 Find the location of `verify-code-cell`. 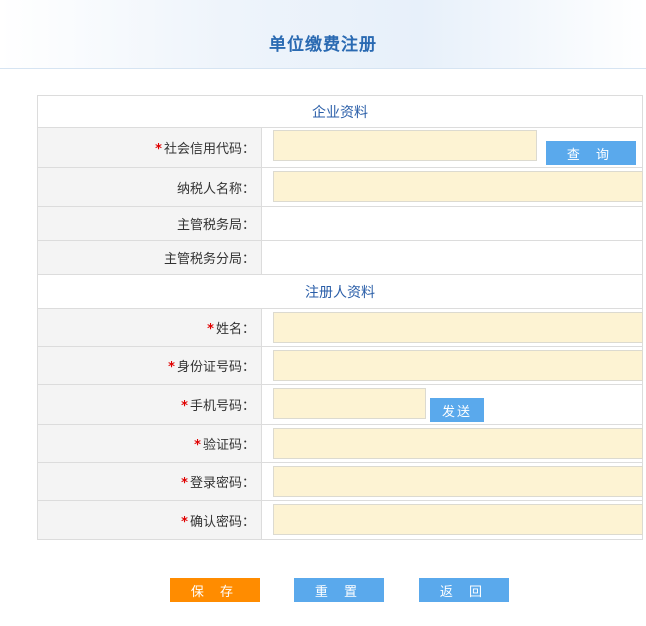

verify-code-cell is located at coordinates (452, 443).